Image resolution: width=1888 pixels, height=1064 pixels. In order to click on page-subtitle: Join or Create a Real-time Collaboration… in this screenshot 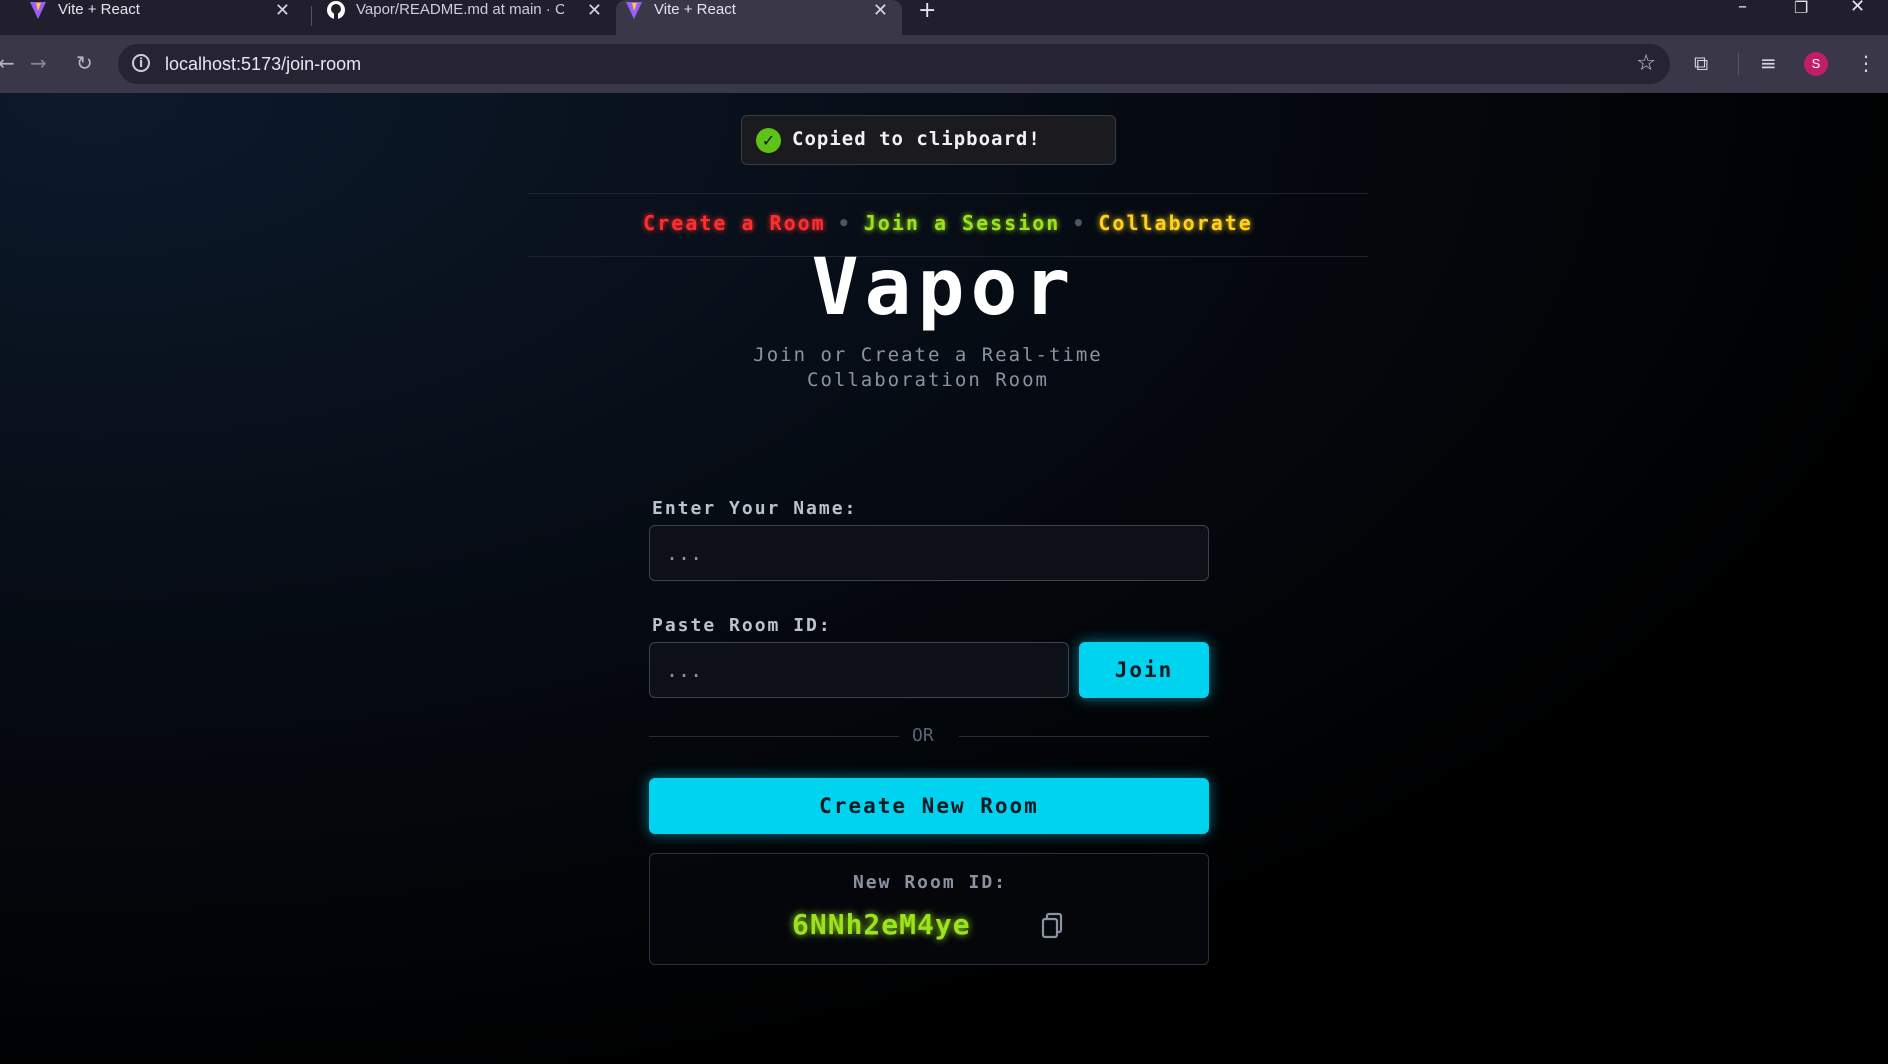, I will do `click(928, 368)`.